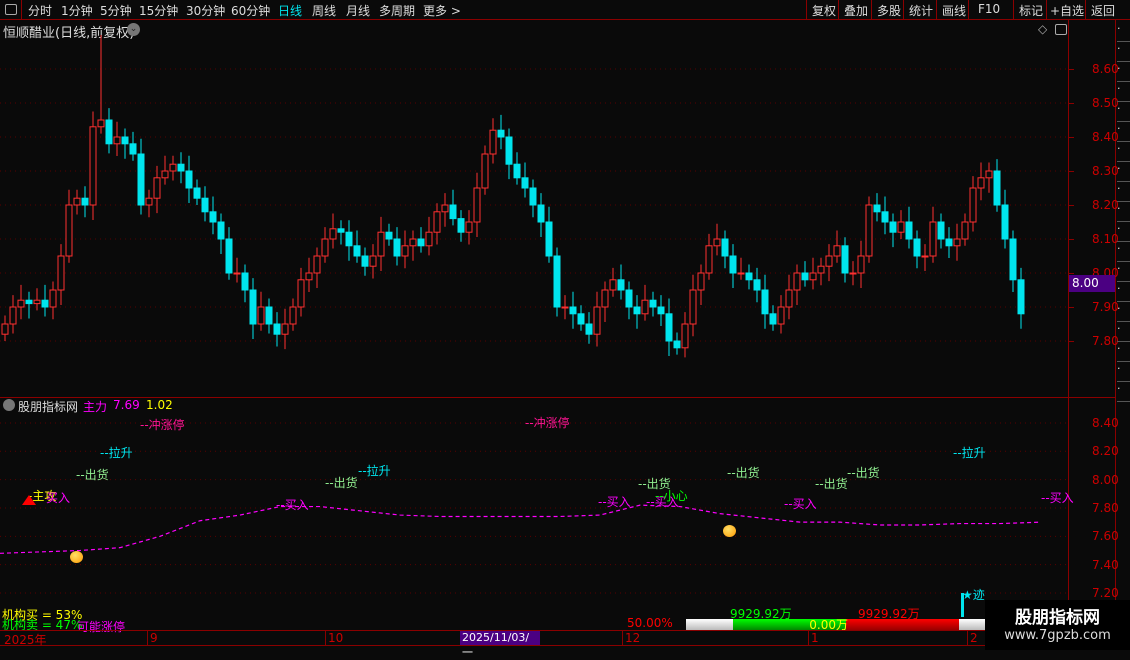 This screenshot has width=1130, height=660. Describe the element at coordinates (1102, 10) in the screenshot. I see `back-button: 返回` at that location.